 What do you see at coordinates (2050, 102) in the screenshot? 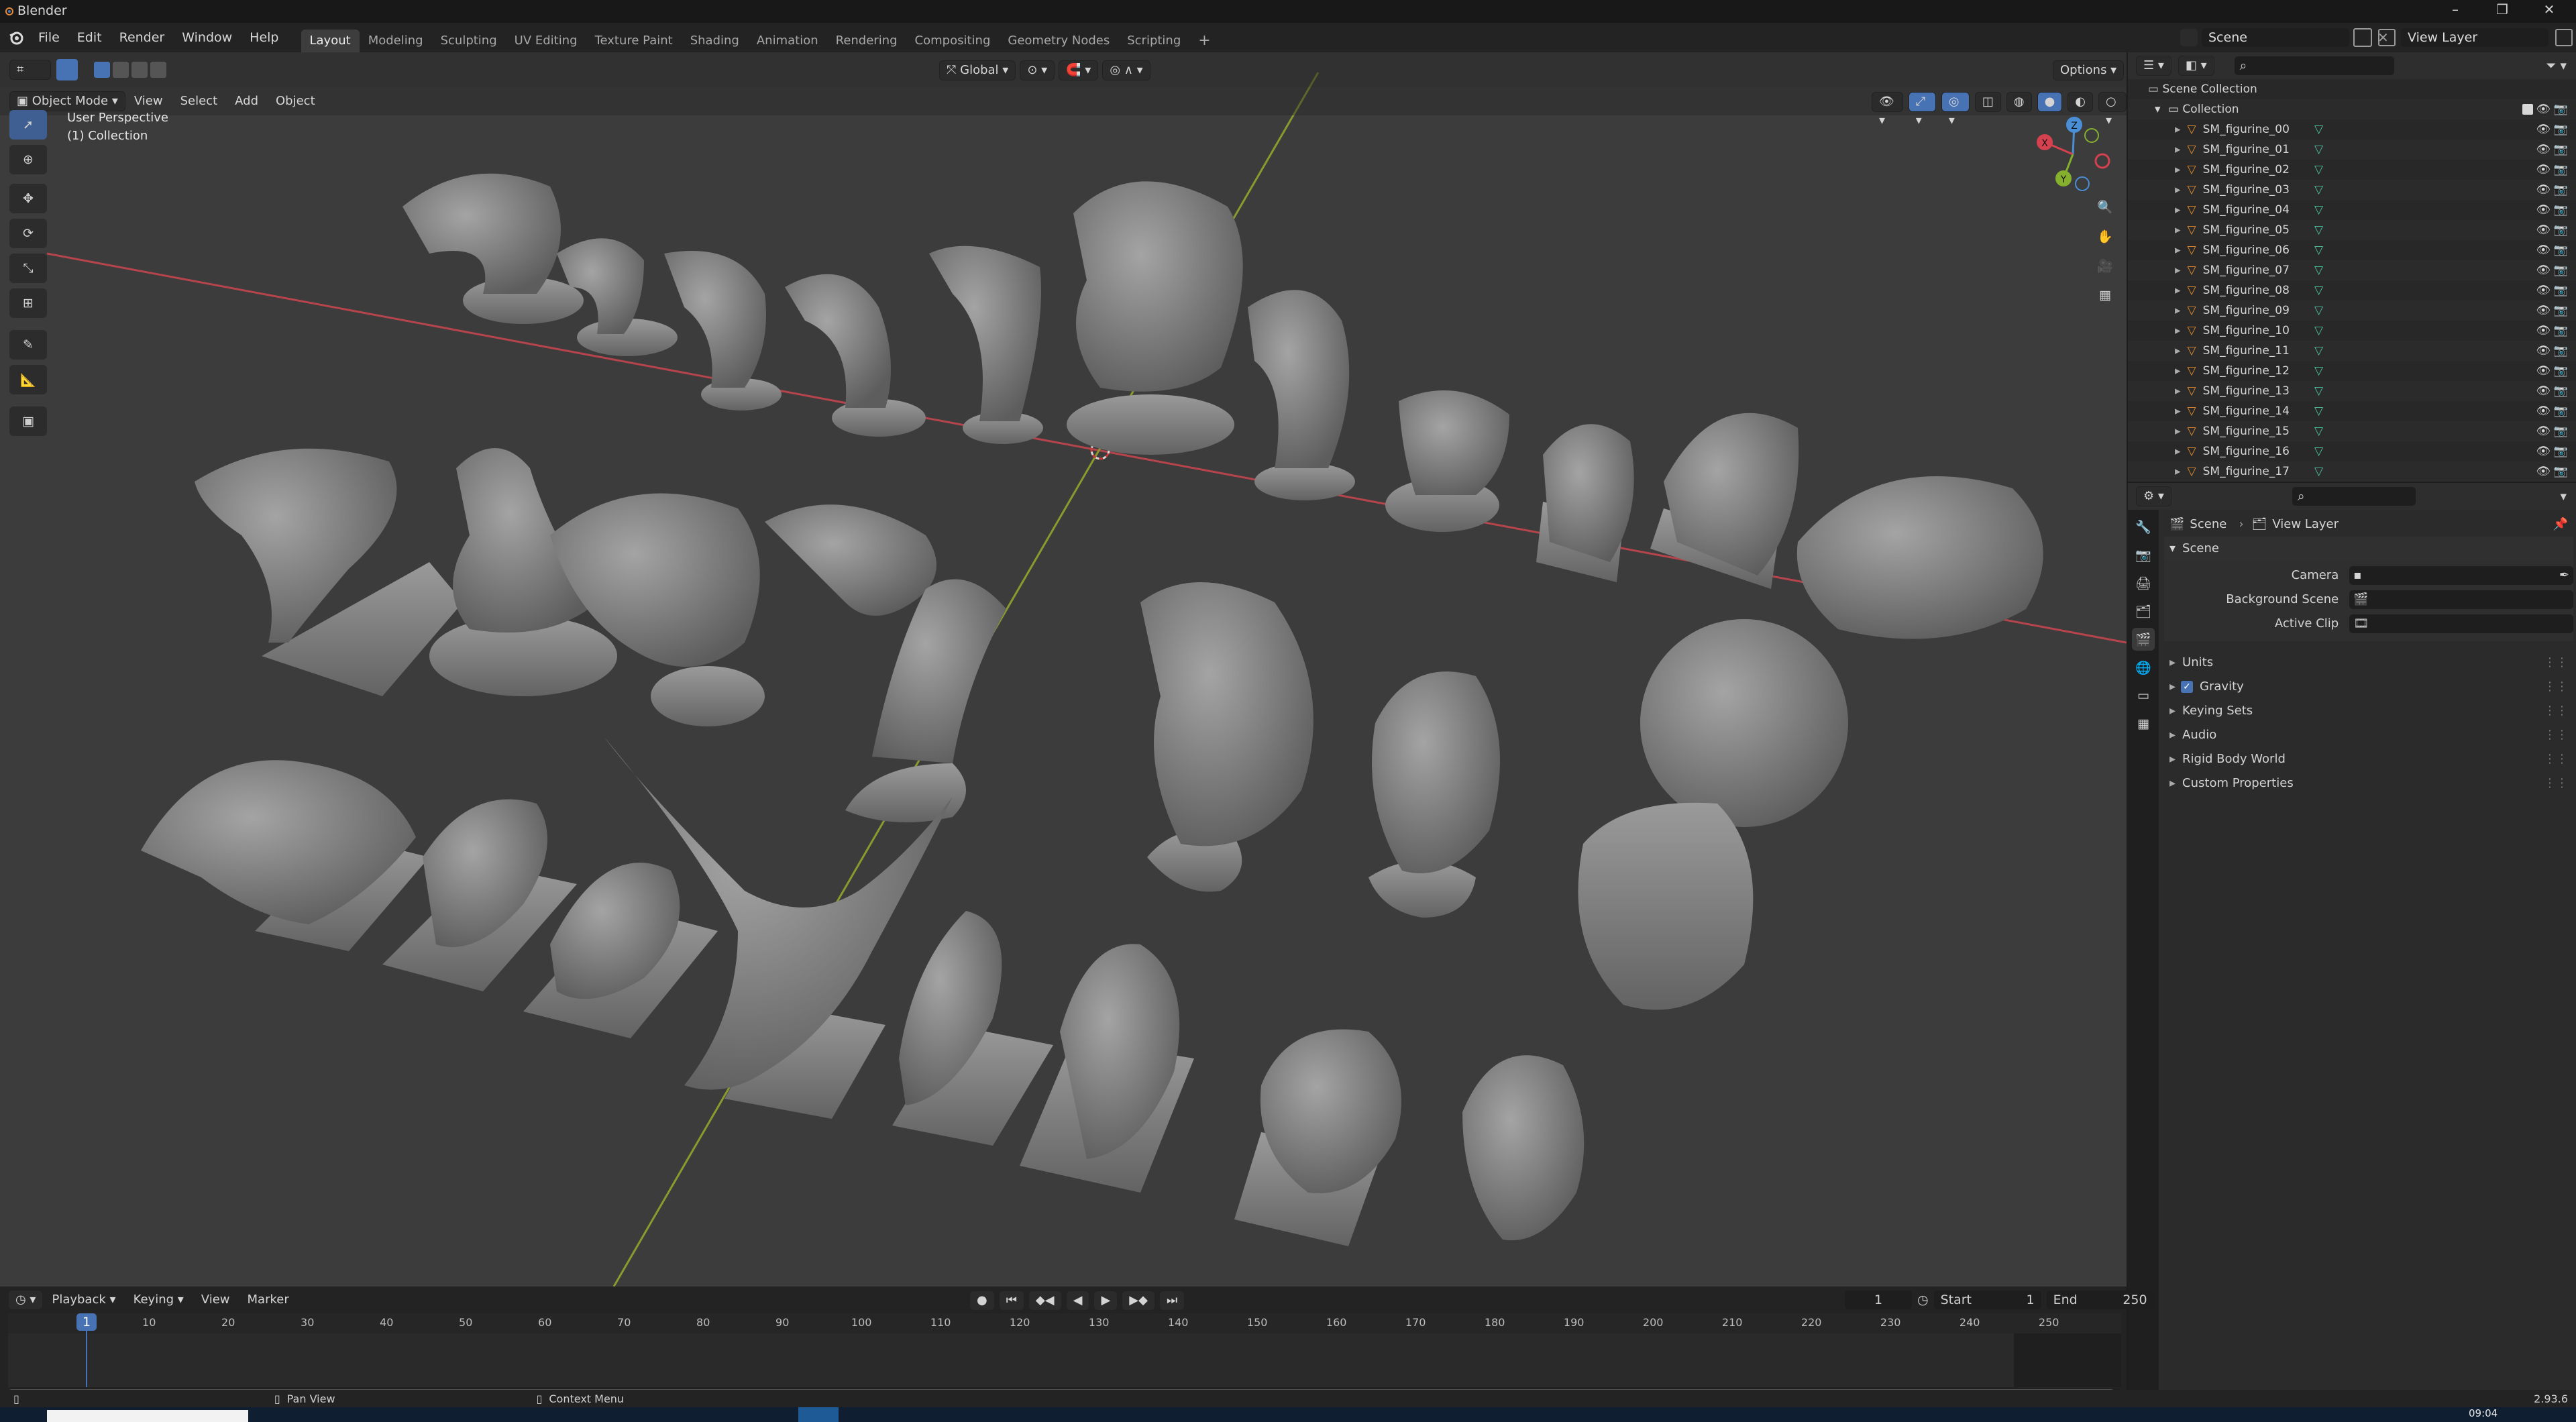
I see `solid-shading-icon: ●` at bounding box center [2050, 102].